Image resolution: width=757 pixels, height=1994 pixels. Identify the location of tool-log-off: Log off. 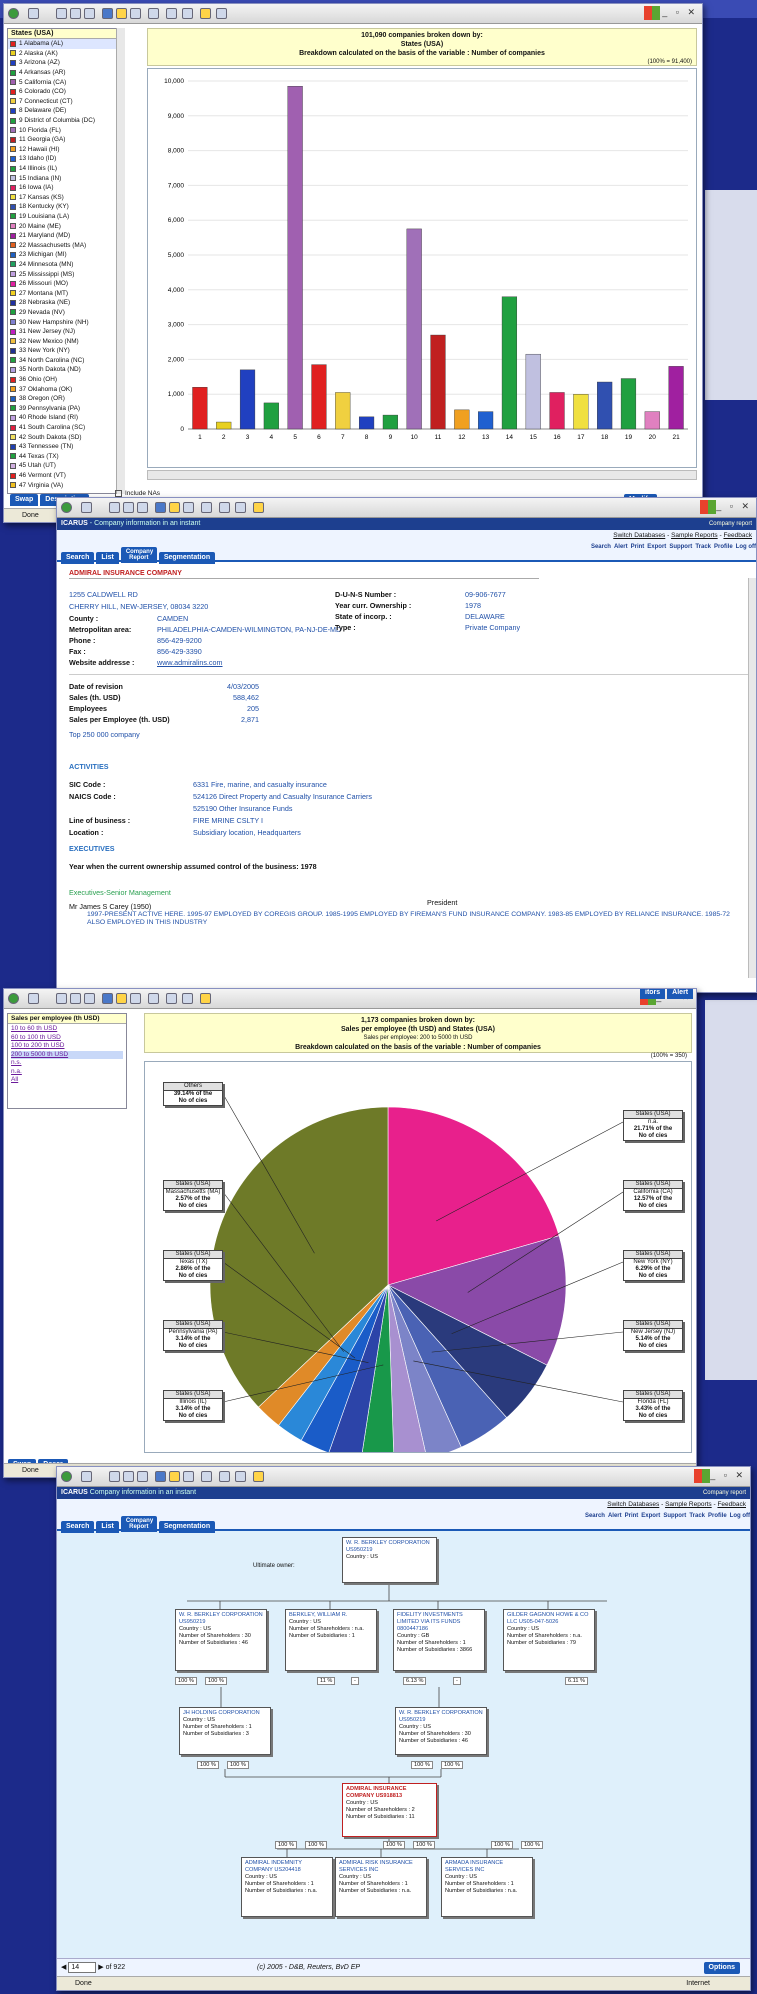
(740, 1516).